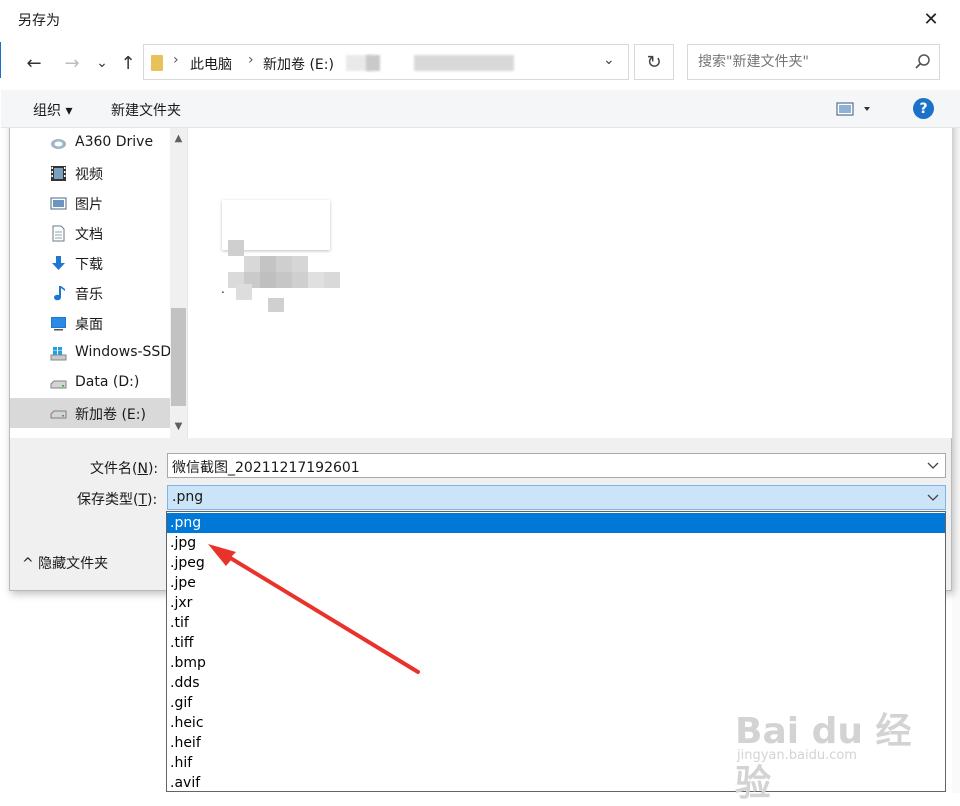  I want to click on pictures-folder-icon, so click(58, 203).